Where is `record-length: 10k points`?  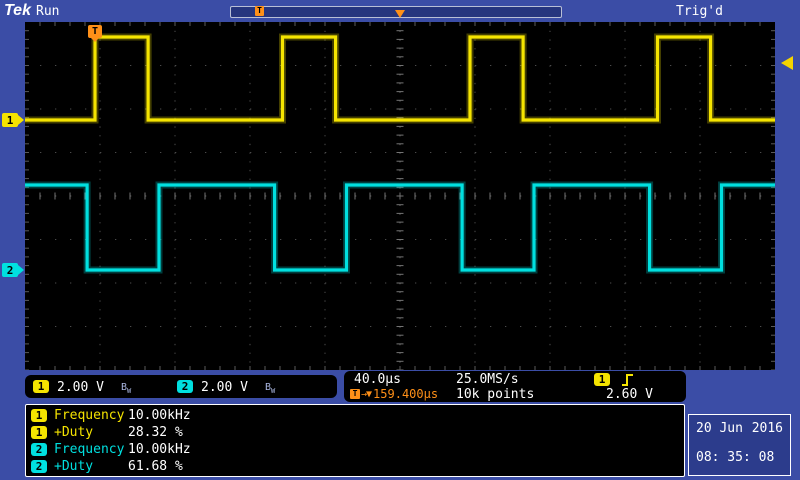 record-length: 10k points is located at coordinates (495, 394).